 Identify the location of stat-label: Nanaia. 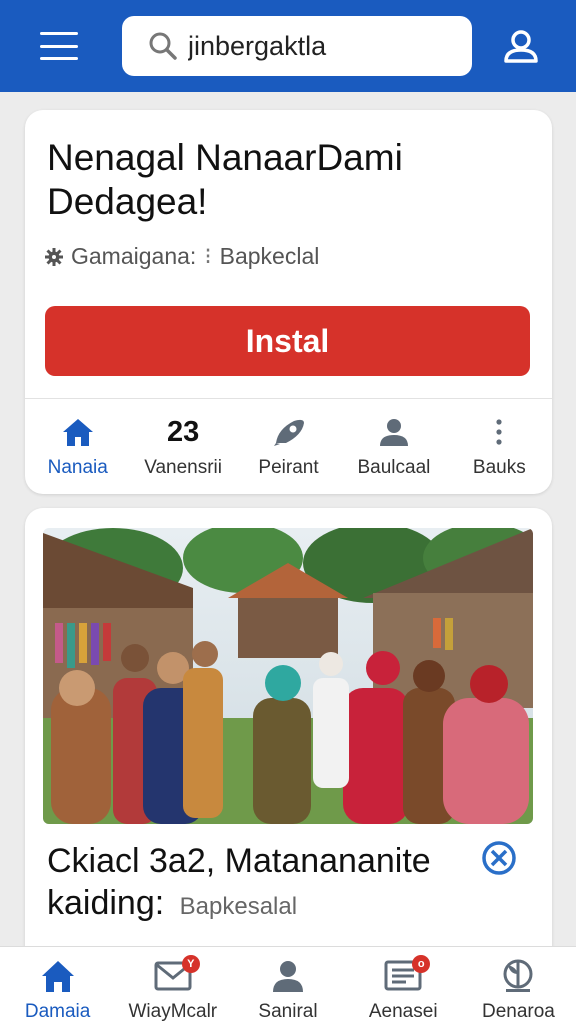
(77, 467).